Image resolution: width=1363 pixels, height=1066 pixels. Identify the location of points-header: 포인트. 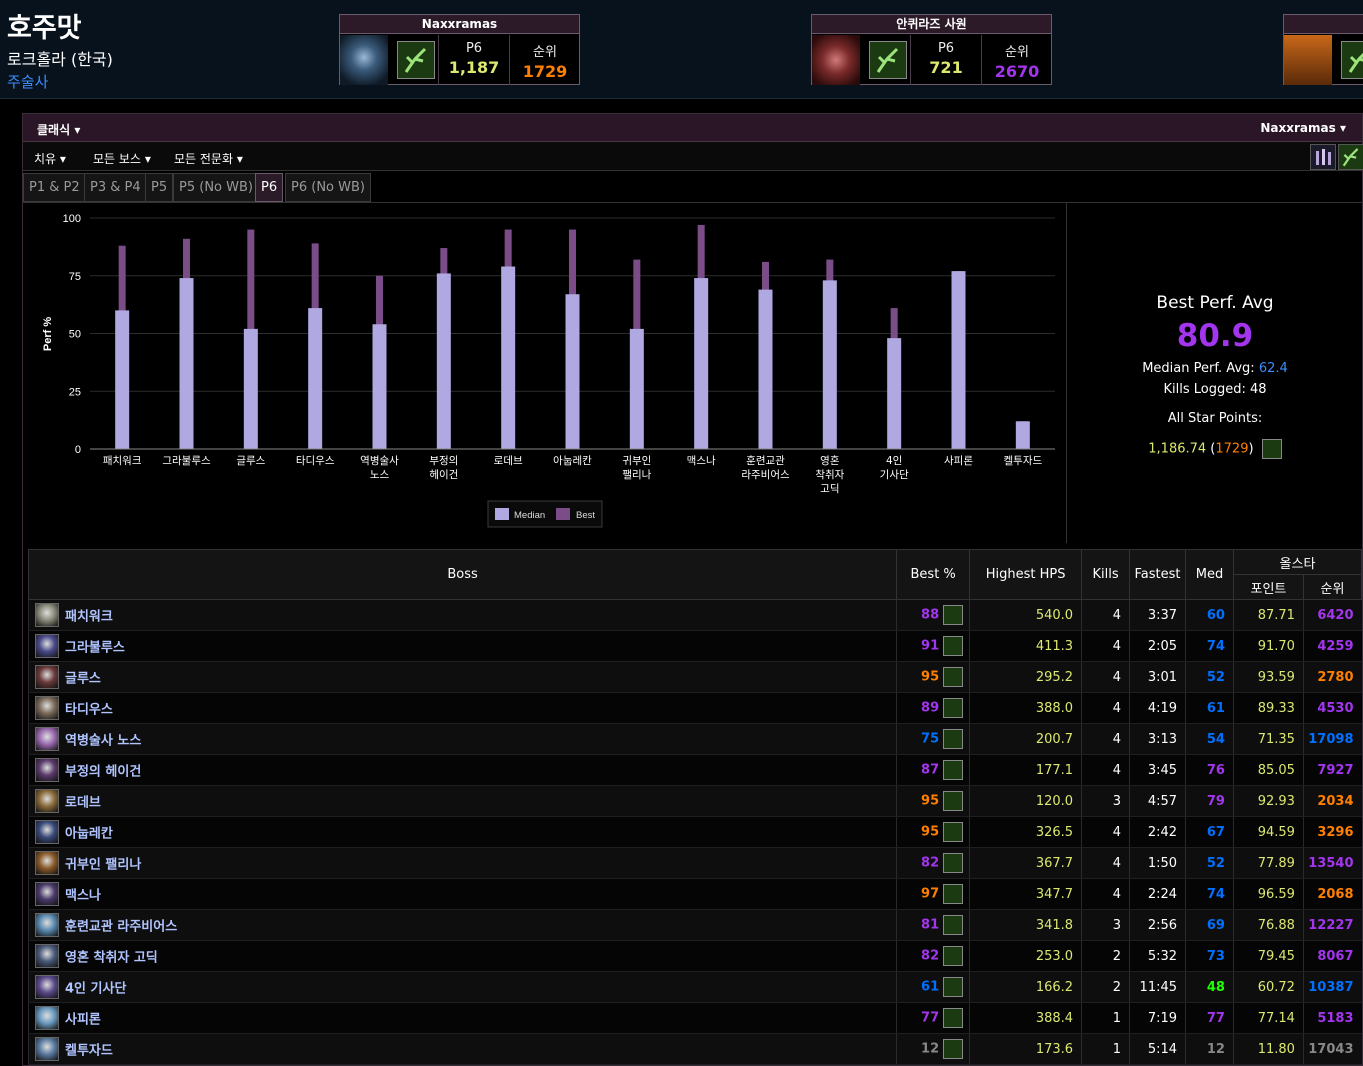
(1268, 587).